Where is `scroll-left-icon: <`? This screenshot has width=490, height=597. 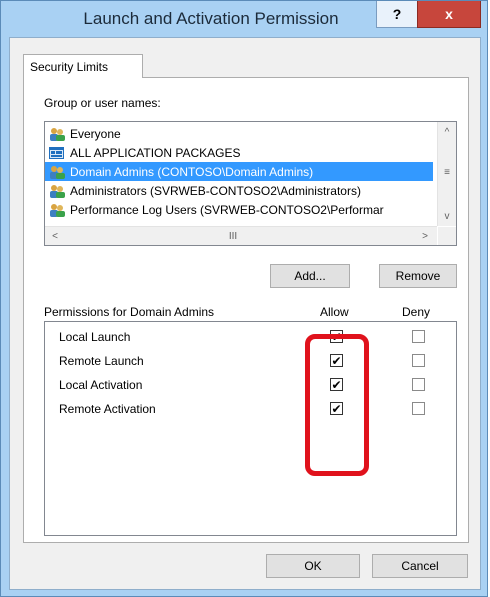 scroll-left-icon: < is located at coordinates (55, 236).